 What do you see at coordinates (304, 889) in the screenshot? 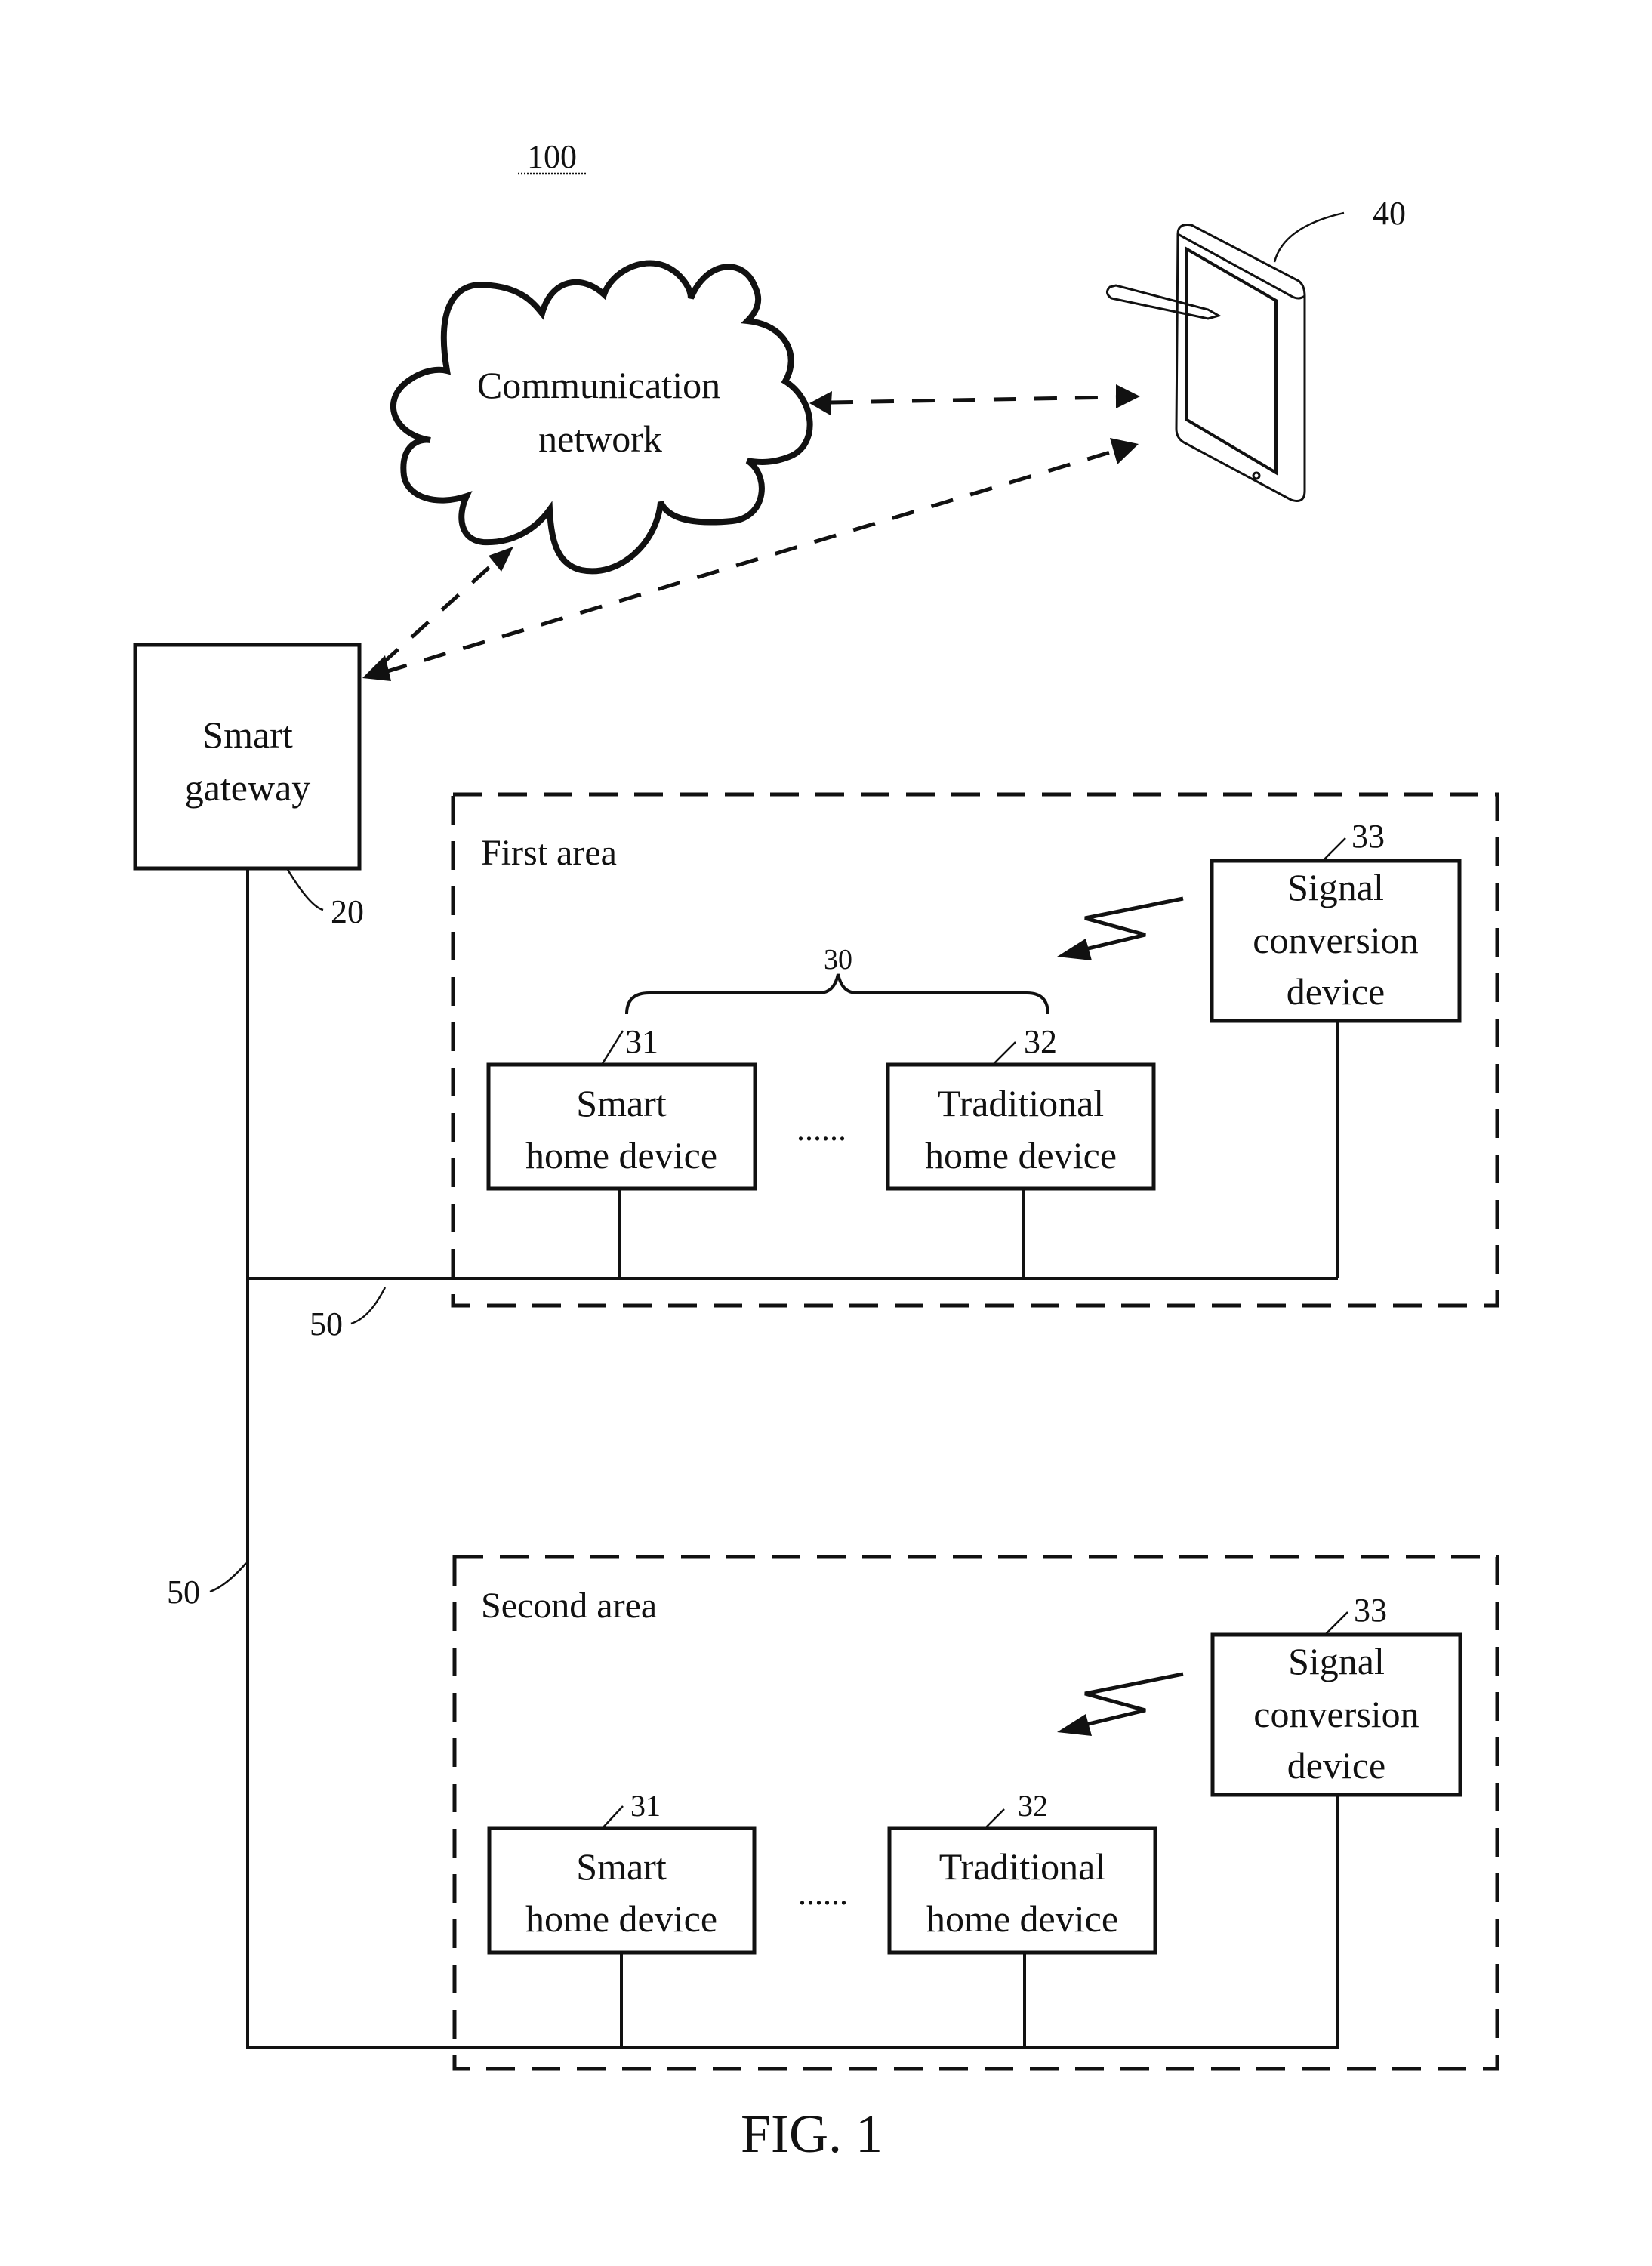
I see `gateway-leader-line` at bounding box center [304, 889].